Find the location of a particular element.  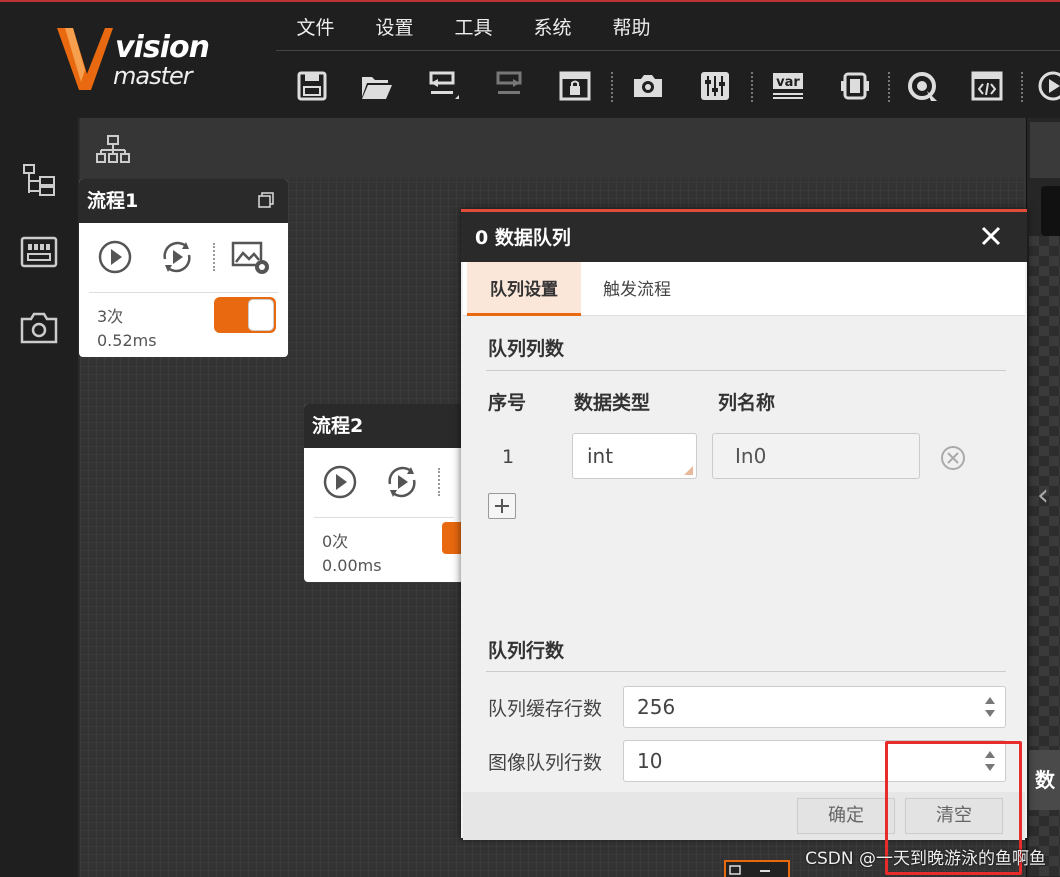

restore-window-icon is located at coordinates (266, 200).